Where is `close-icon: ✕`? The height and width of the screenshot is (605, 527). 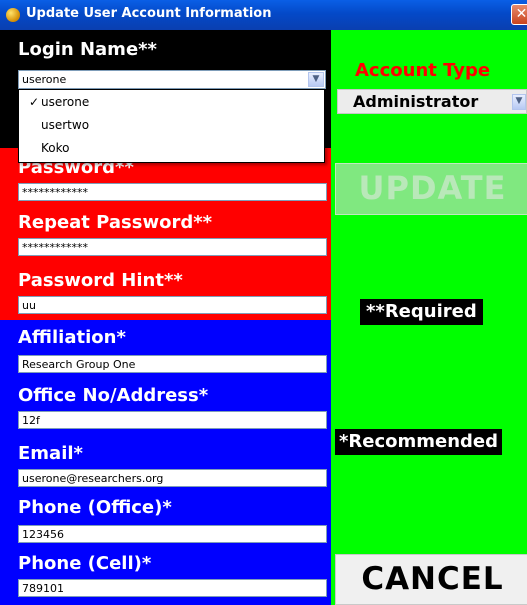
close-icon: ✕ is located at coordinates (521, 14).